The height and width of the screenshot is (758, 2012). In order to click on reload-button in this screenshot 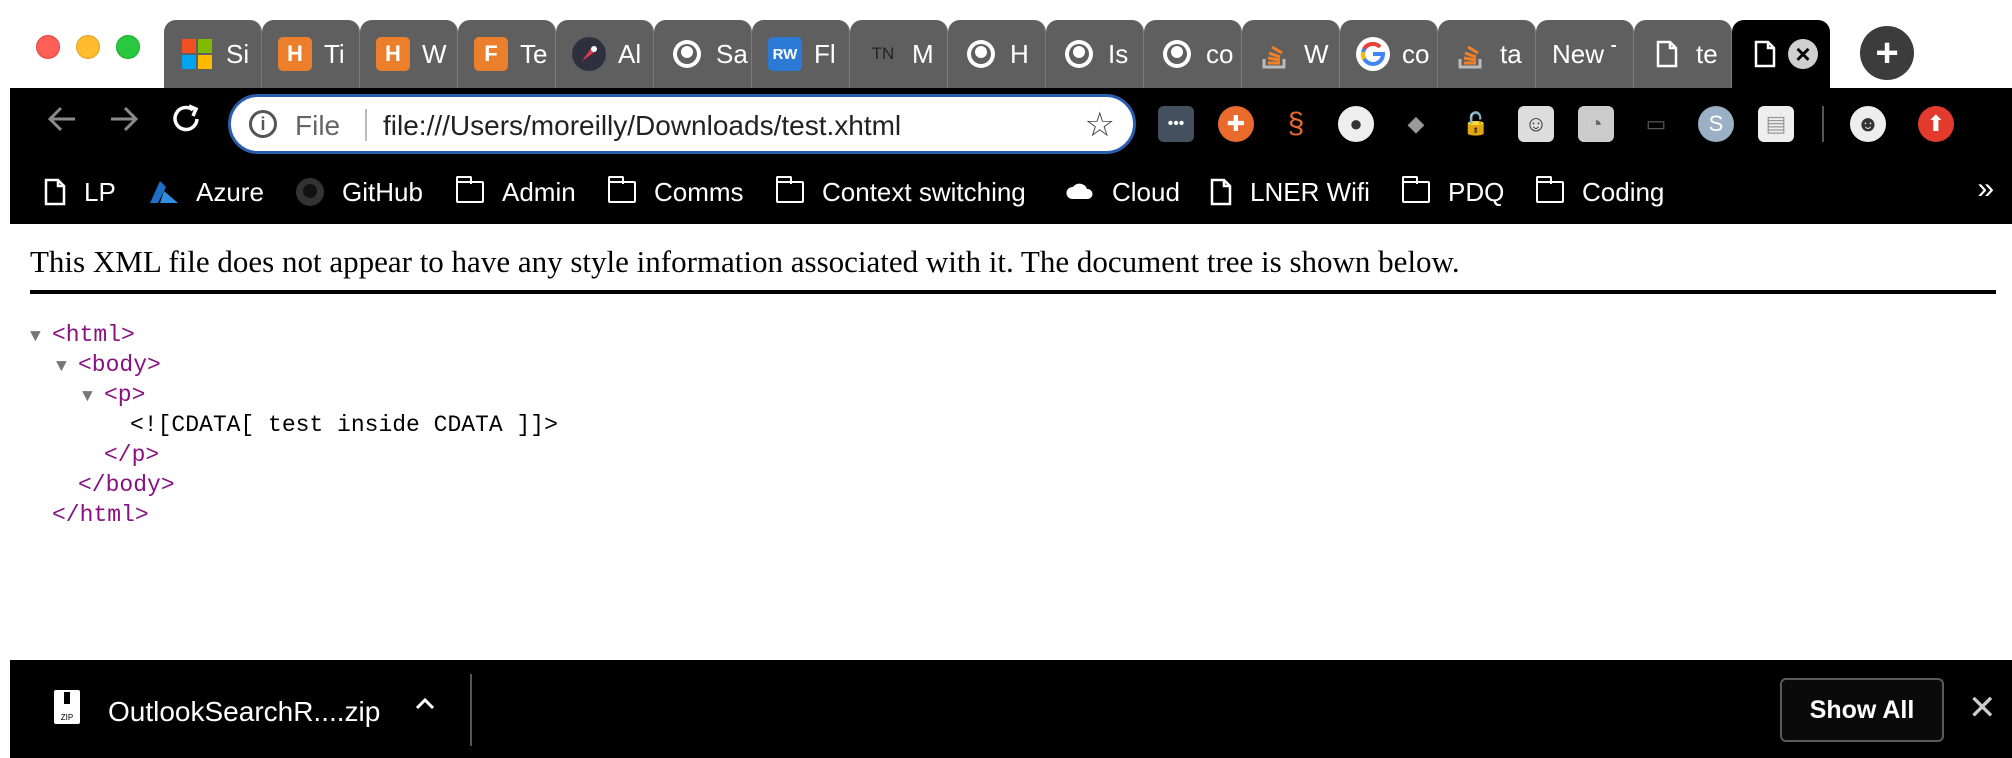, I will do `click(186, 124)`.